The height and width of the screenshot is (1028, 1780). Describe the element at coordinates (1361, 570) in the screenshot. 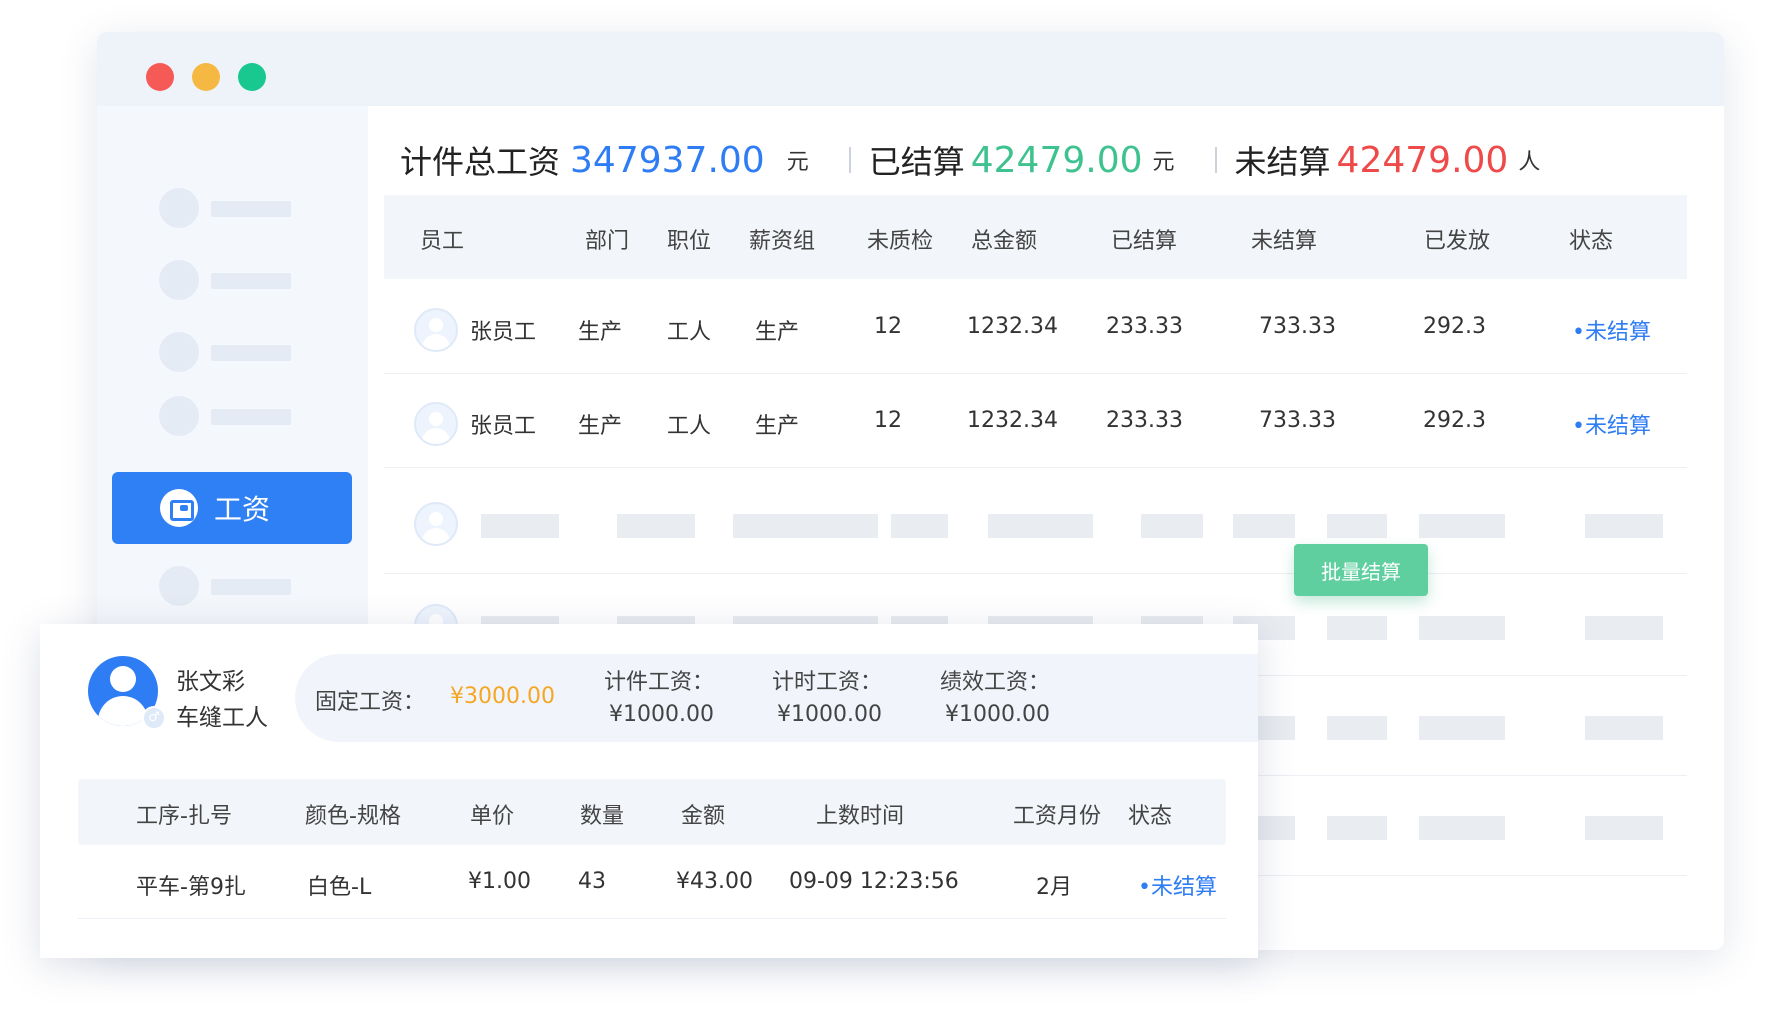

I see `batch-settle-button: 批量结算` at that location.